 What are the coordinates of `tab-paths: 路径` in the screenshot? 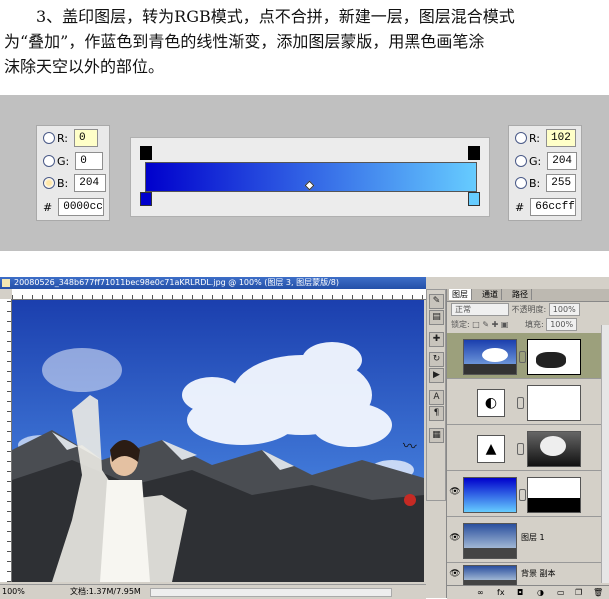 It's located at (520, 294).